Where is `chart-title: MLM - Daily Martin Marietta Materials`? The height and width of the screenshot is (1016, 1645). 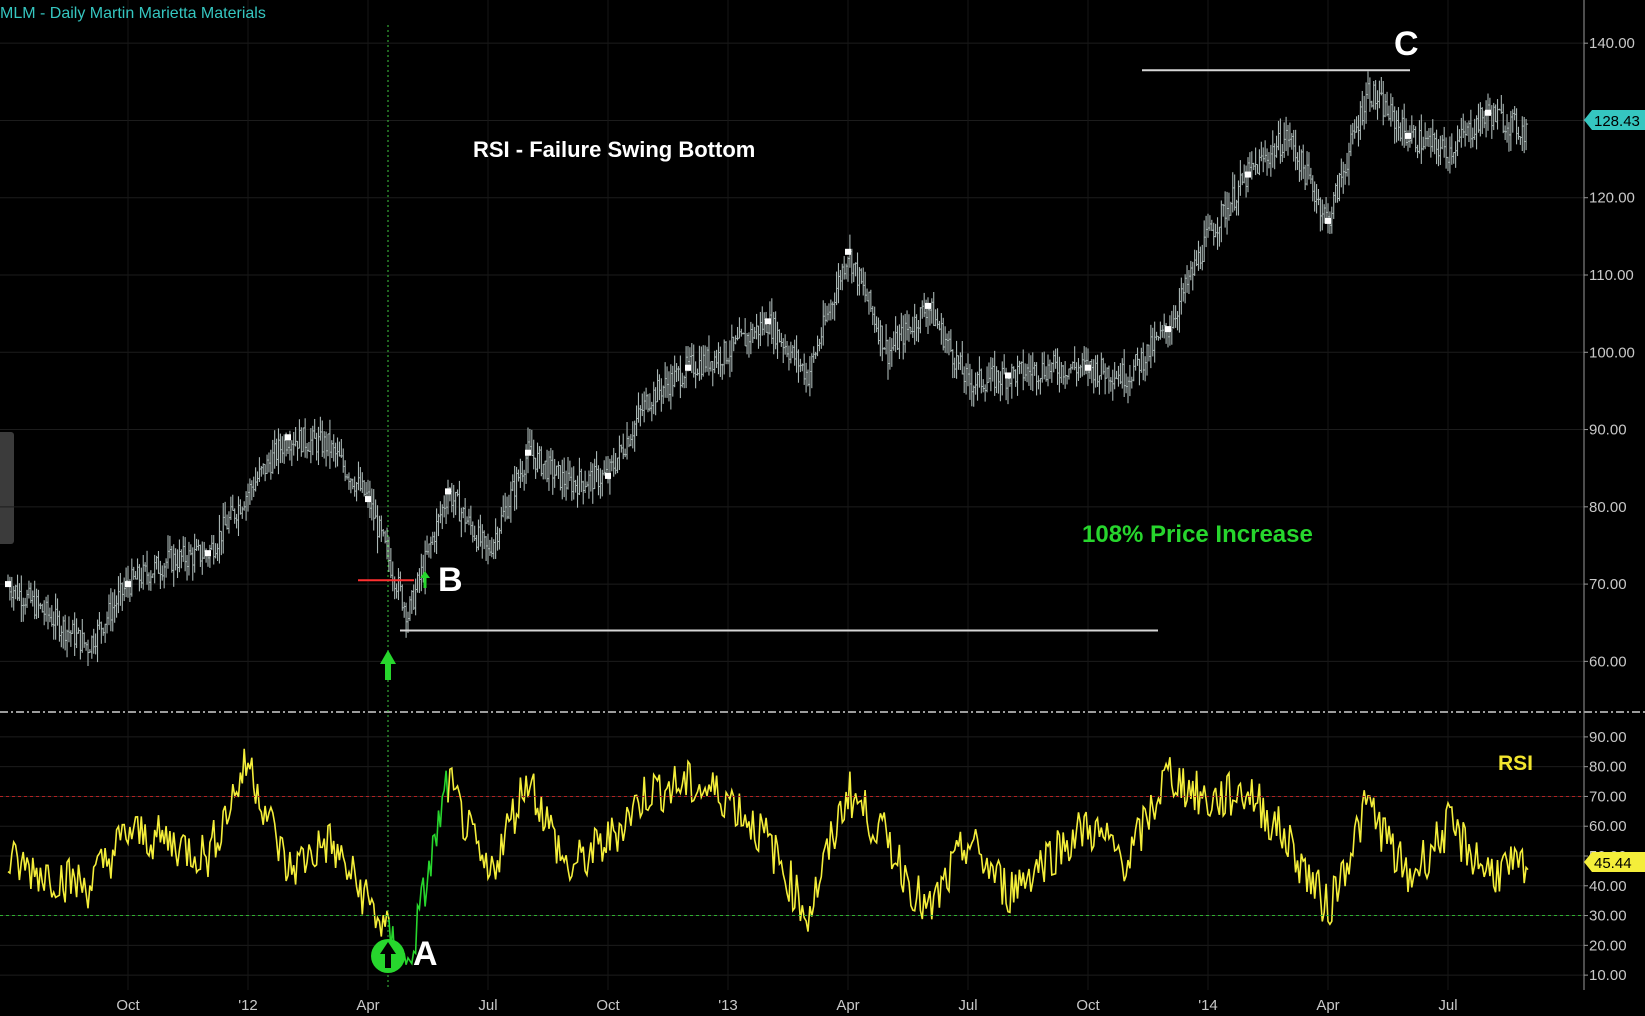 chart-title: MLM - Daily Martin Marietta Materials is located at coordinates (133, 13).